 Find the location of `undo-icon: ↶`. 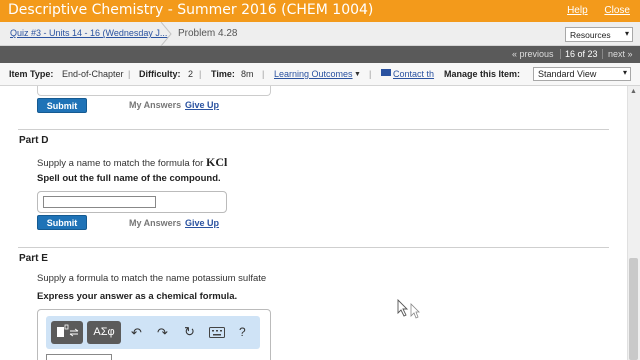

undo-icon: ↶ is located at coordinates (136, 333).